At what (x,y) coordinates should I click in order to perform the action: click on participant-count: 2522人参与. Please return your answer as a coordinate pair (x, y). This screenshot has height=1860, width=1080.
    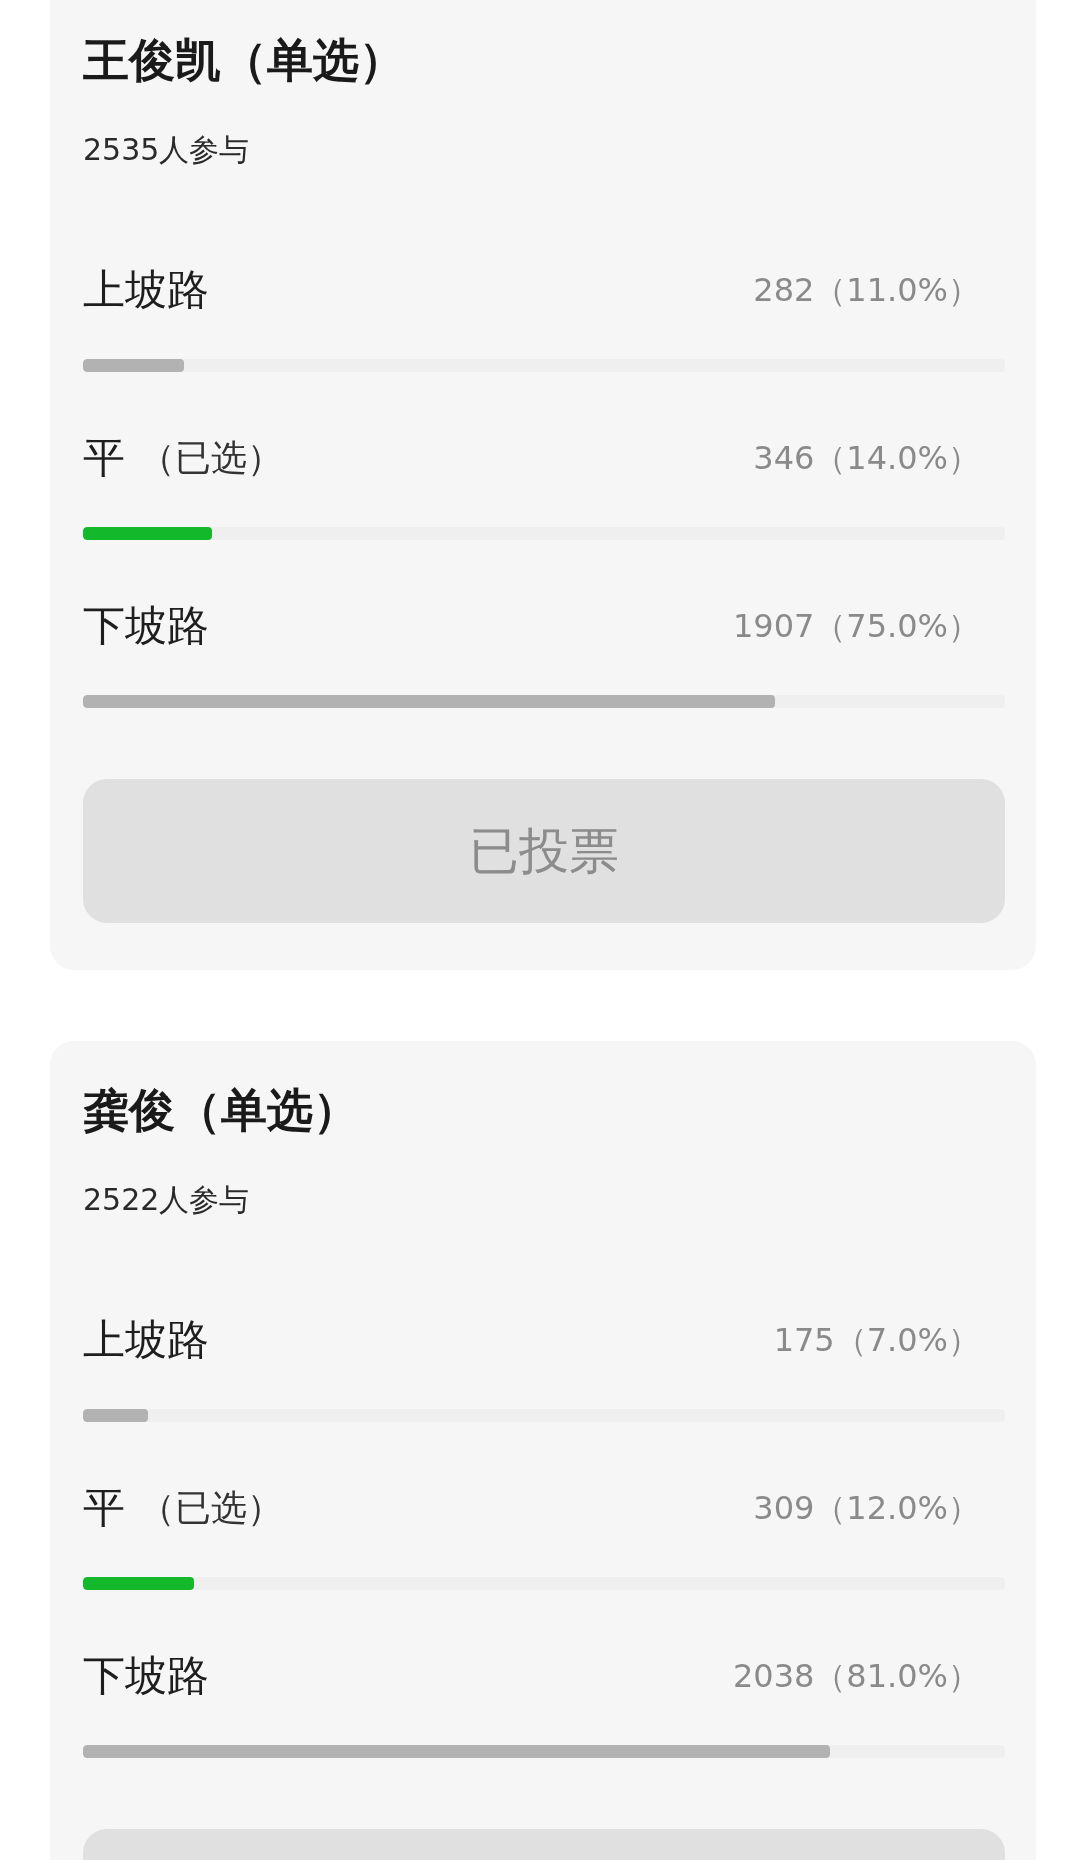
    Looking at the image, I should click on (166, 1200).